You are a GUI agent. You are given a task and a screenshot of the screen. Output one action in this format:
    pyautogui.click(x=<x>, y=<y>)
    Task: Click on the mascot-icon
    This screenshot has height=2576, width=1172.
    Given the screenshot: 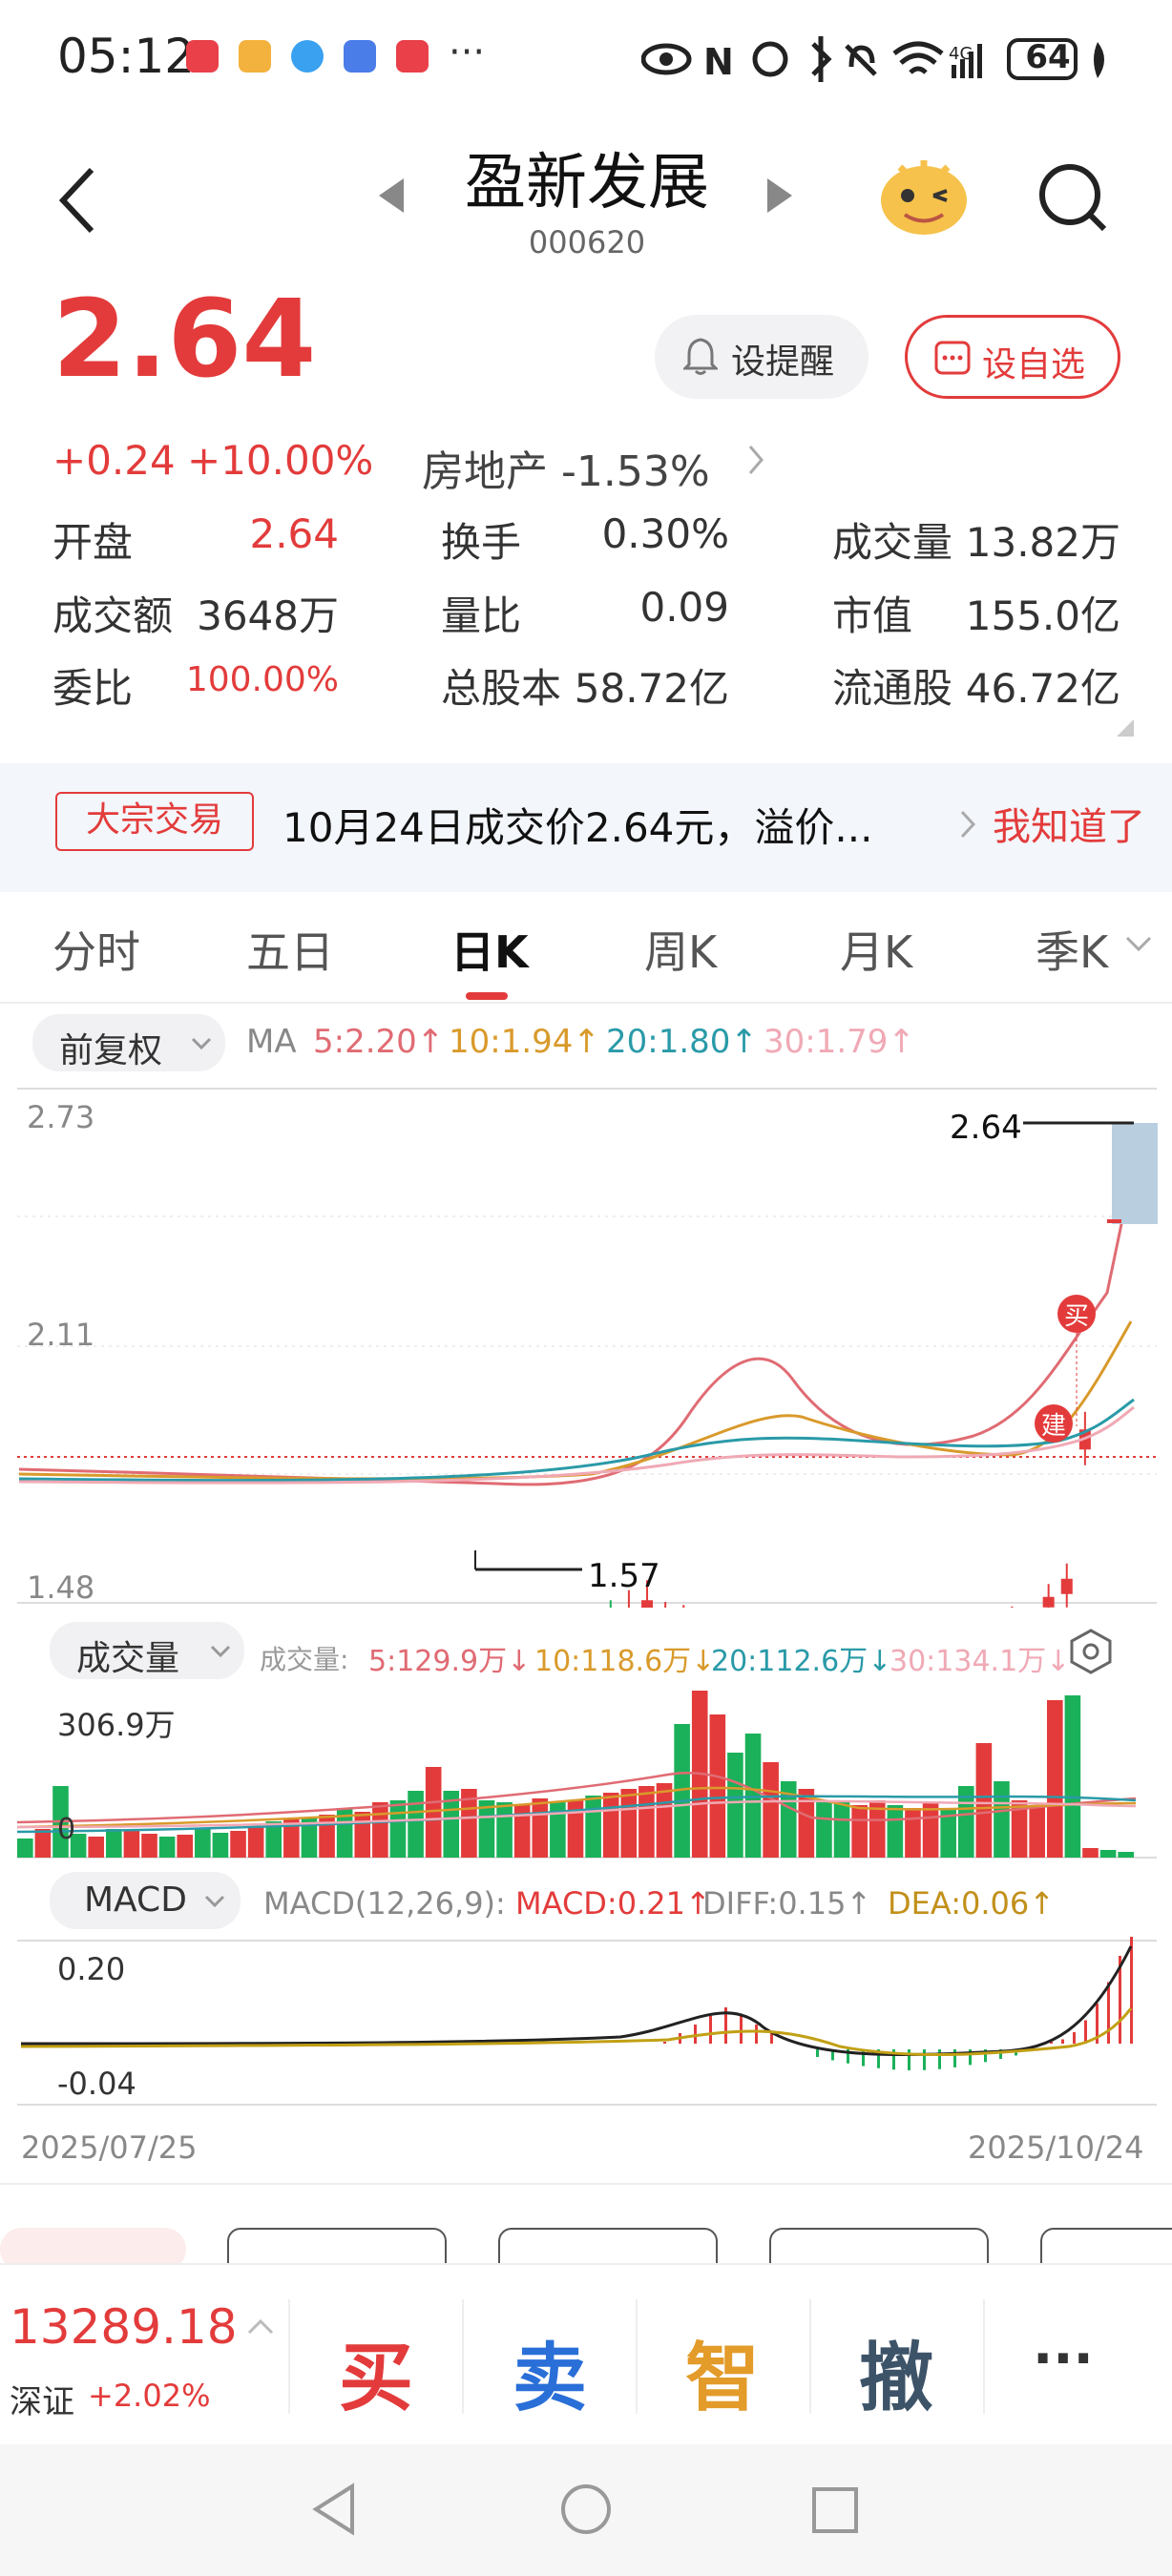 What is the action you would take?
    pyautogui.click(x=924, y=196)
    